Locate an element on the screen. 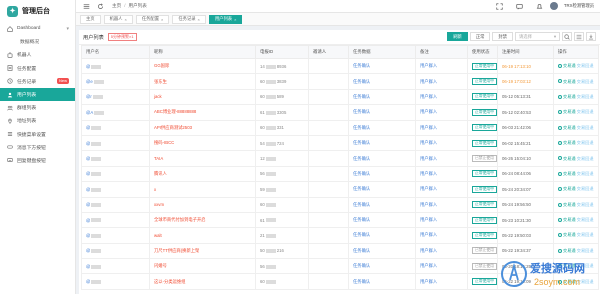 Image resolution: width=600 pixels, height=294 pixels. status-select: 请选择 ▾ is located at coordinates (537, 36).